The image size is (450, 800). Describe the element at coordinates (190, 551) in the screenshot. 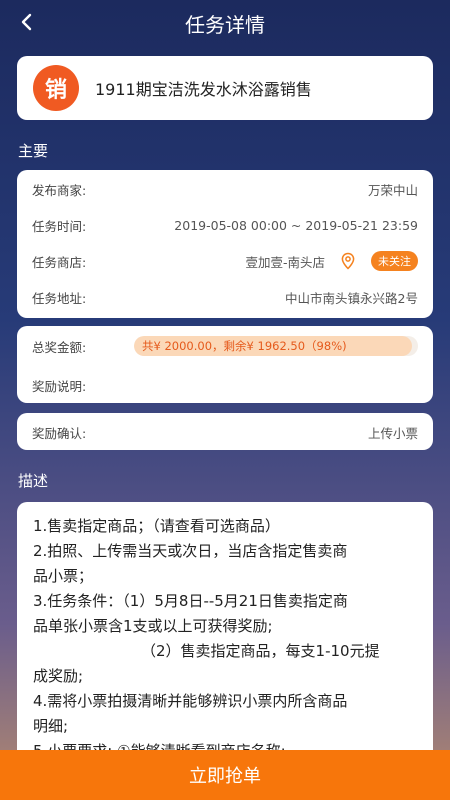

I see `description-line: 2.拍照、上传需当天或次日，当店含指定售卖商` at that location.